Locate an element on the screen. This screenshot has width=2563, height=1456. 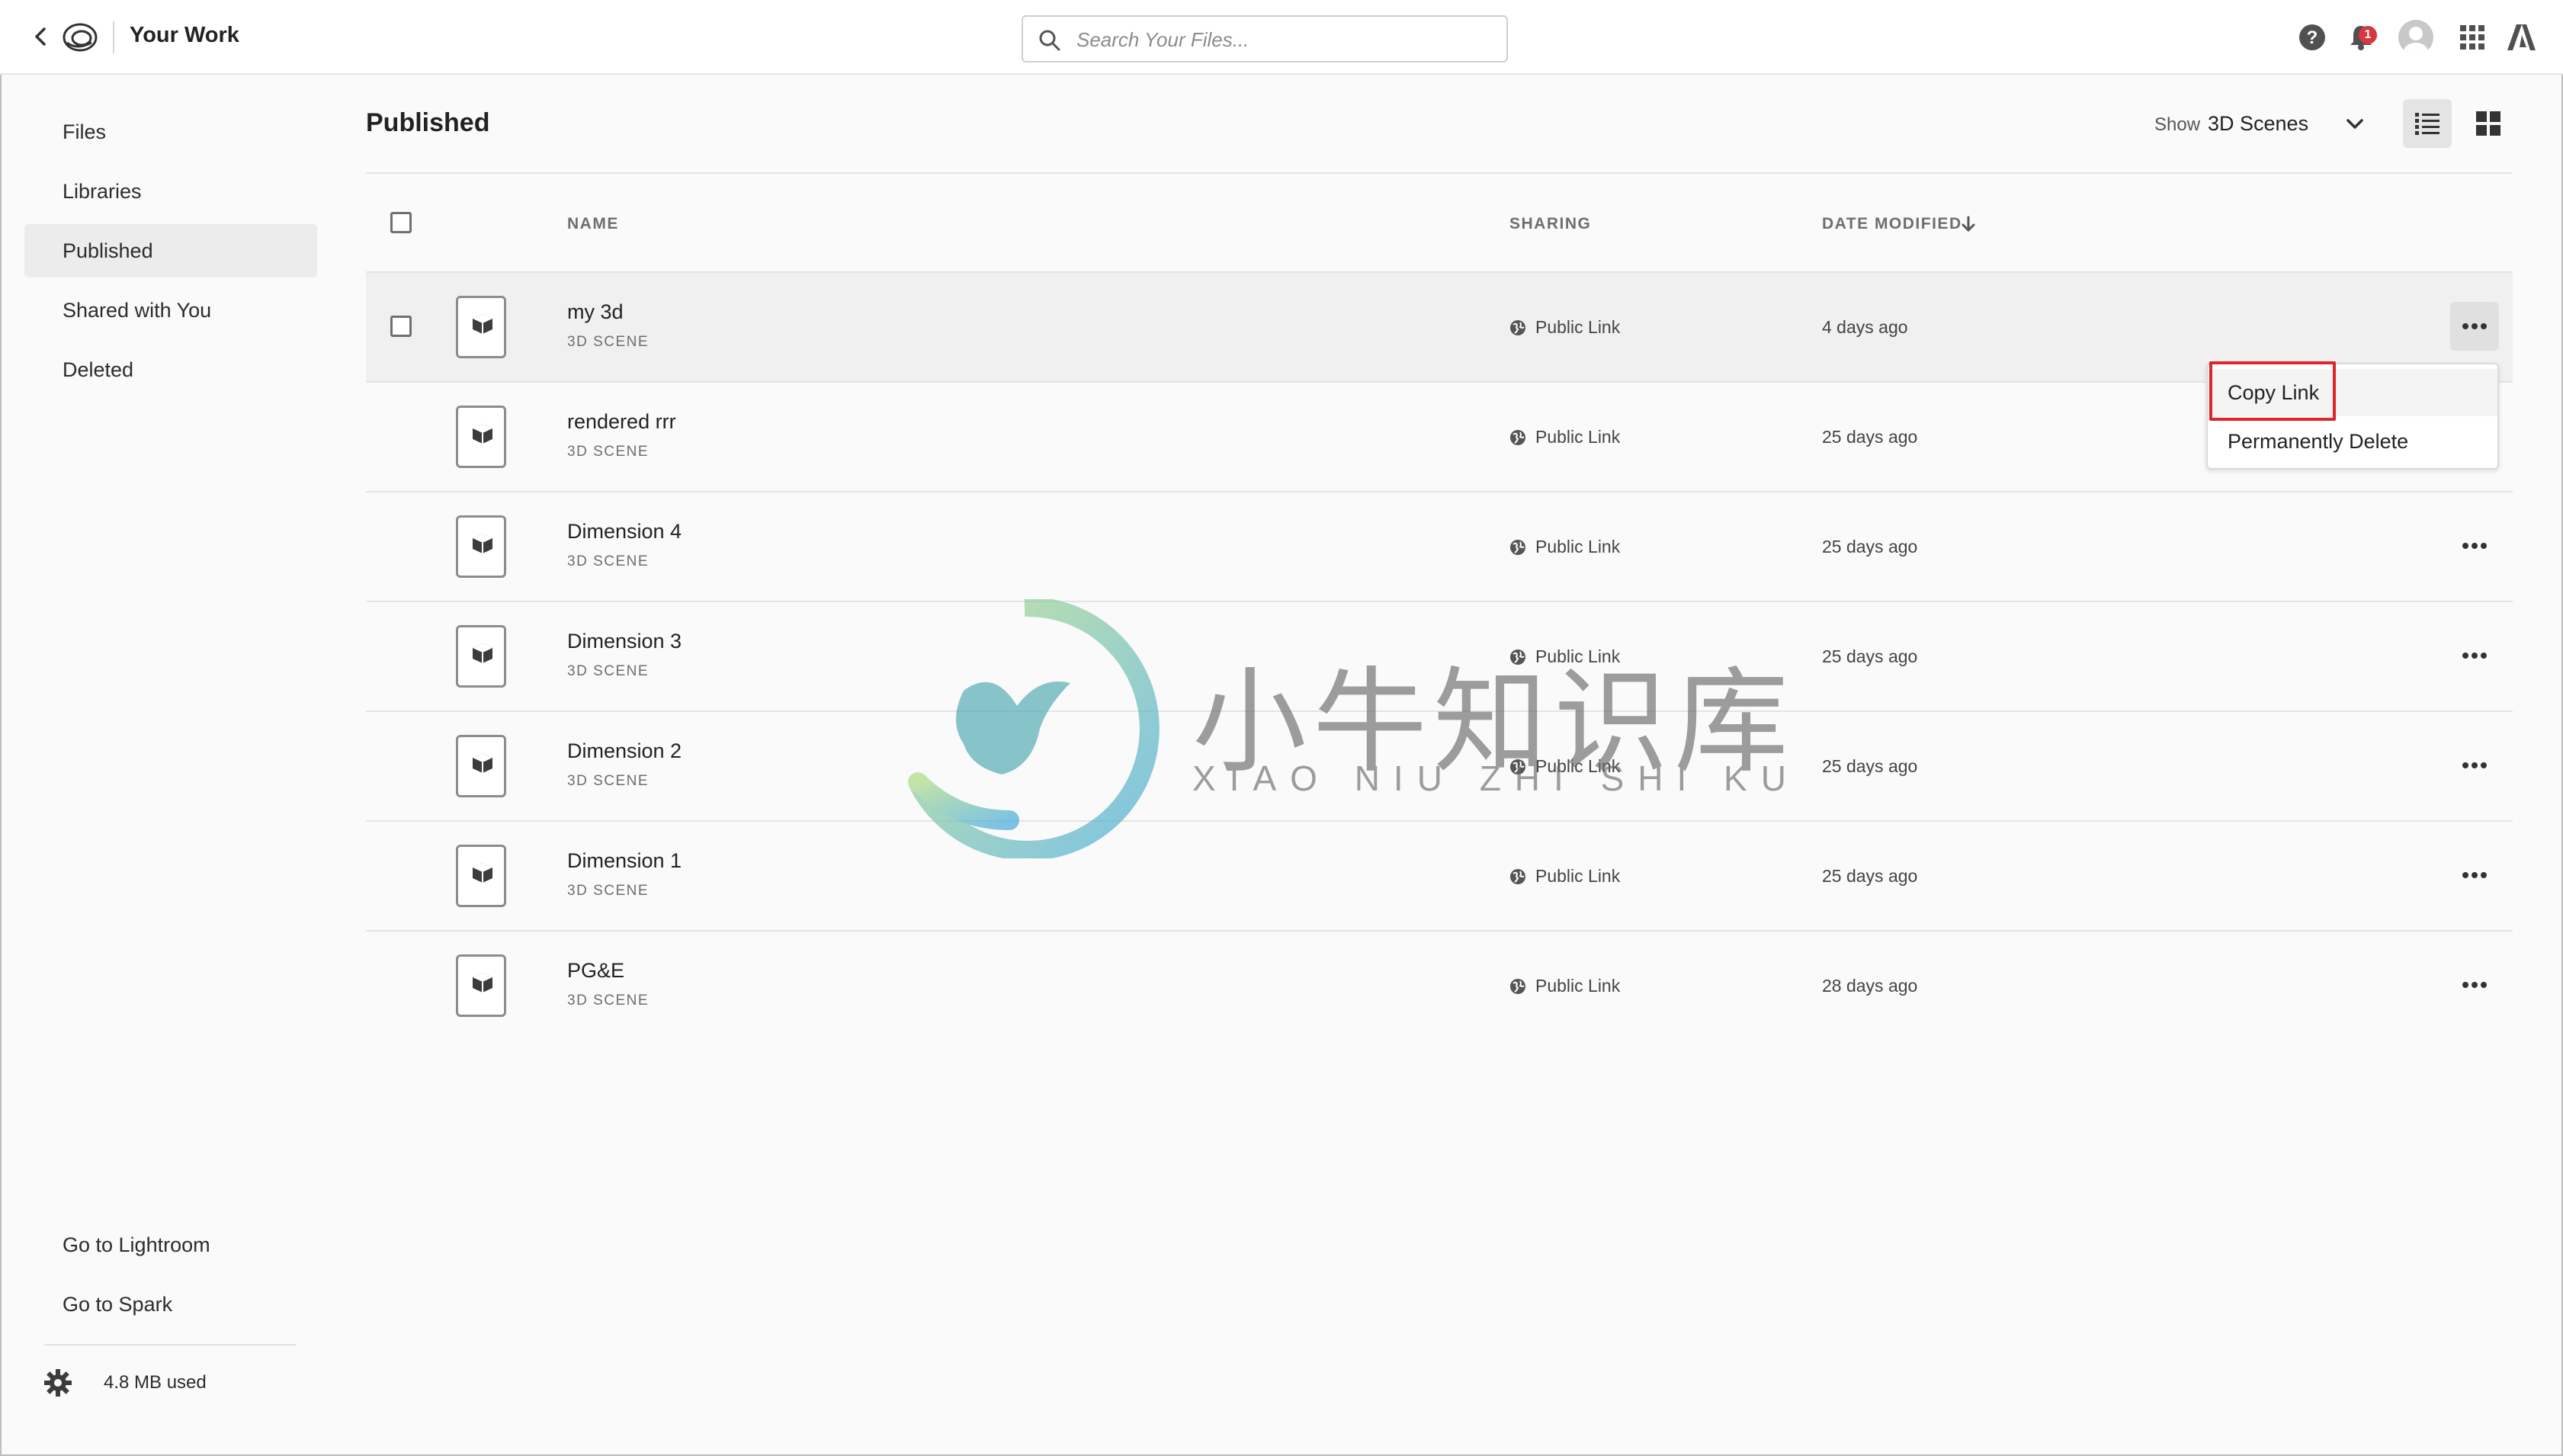
watermark-latin-text: XIAO NIU ZHI SHI KU is located at coordinates (1496, 778).